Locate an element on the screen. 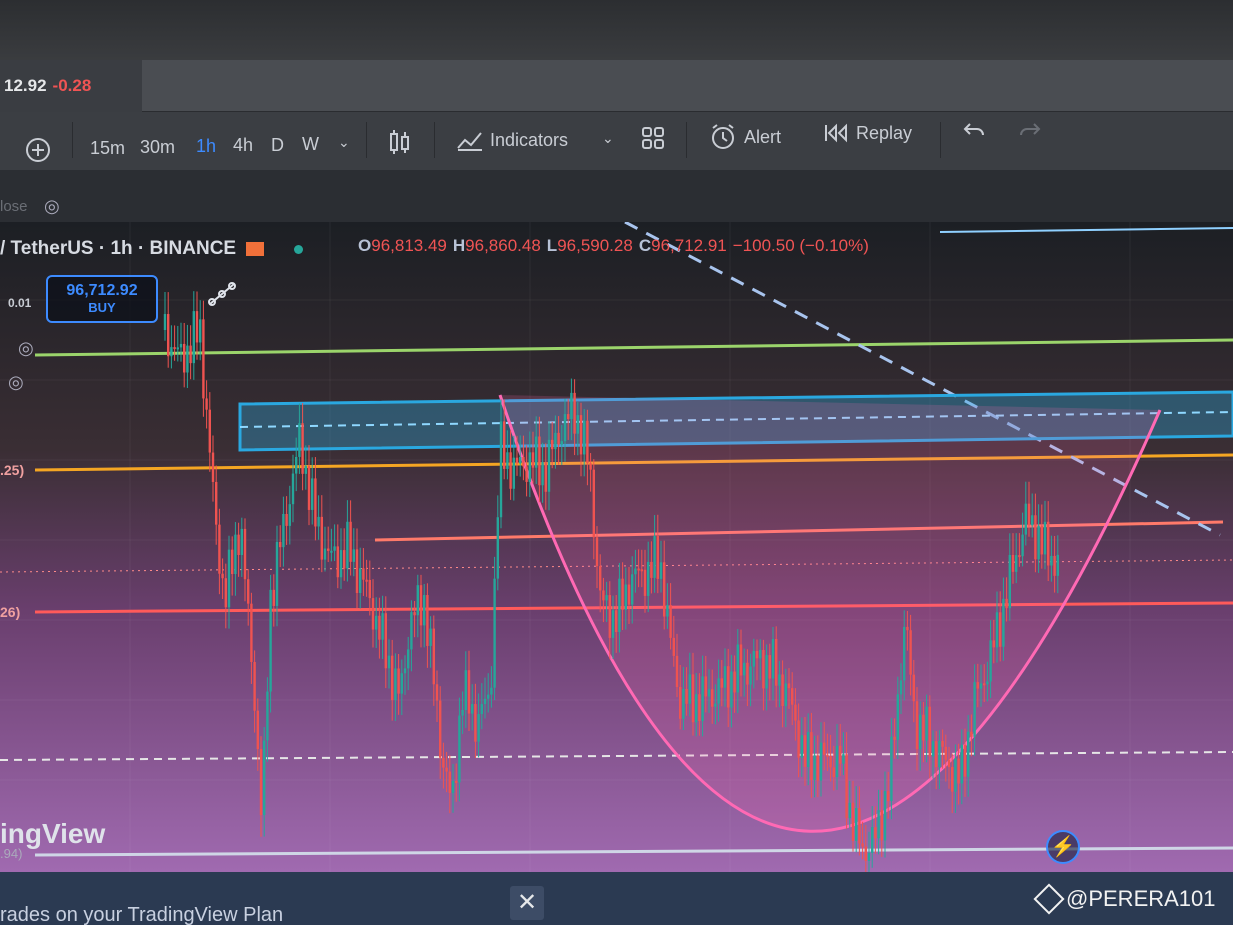 This screenshot has height=925, width=1233. interval-dropdown-icon: ⌄ is located at coordinates (344, 142).